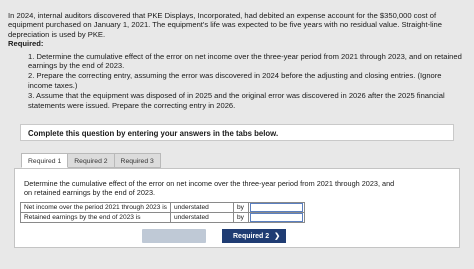 Image resolution: width=474 pixels, height=269 pixels. What do you see at coordinates (26, 44) in the screenshot?
I see `required-heading: Required:` at bounding box center [26, 44].